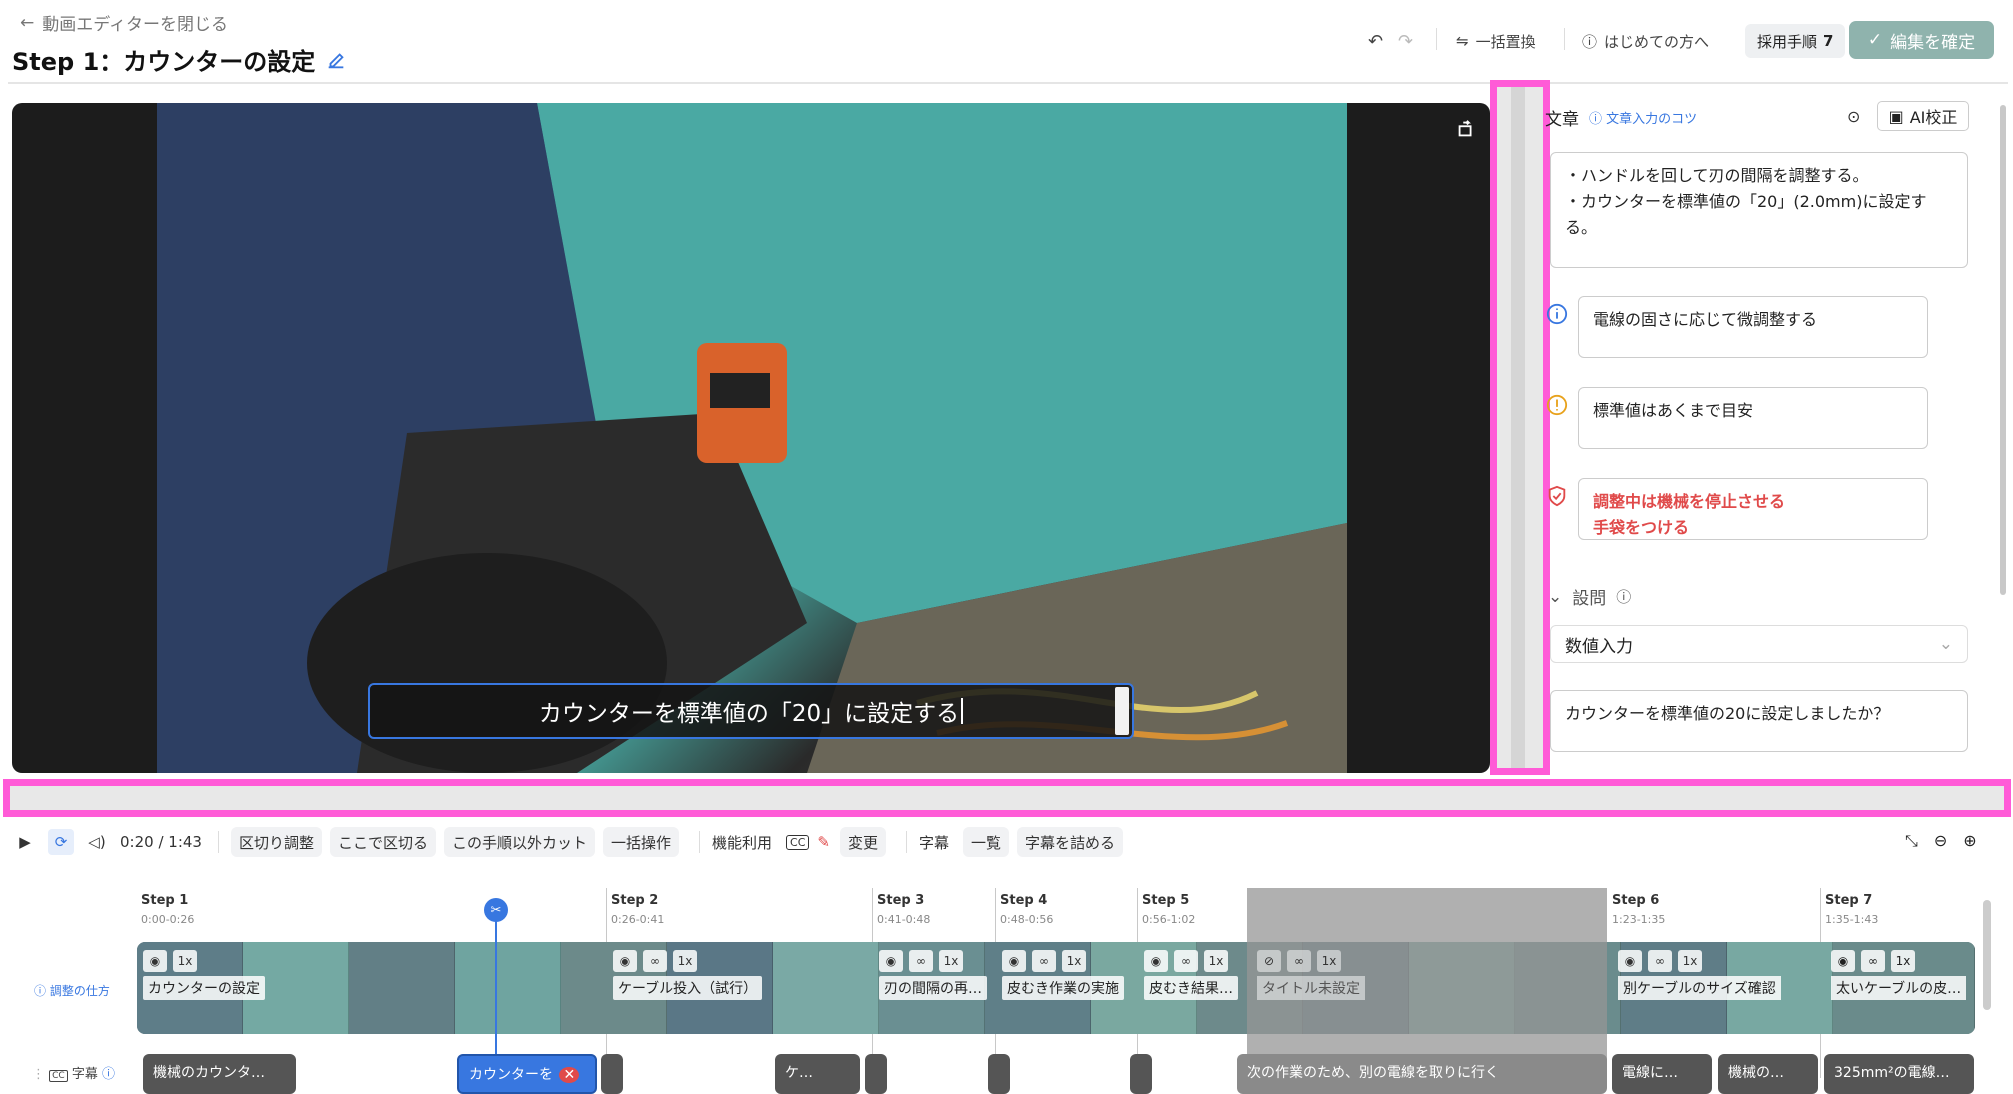 The height and width of the screenshot is (1094, 2013). Describe the element at coordinates (135, 25) in the screenshot. I see `close-editor-label: 動画エディターを閉じる` at that location.